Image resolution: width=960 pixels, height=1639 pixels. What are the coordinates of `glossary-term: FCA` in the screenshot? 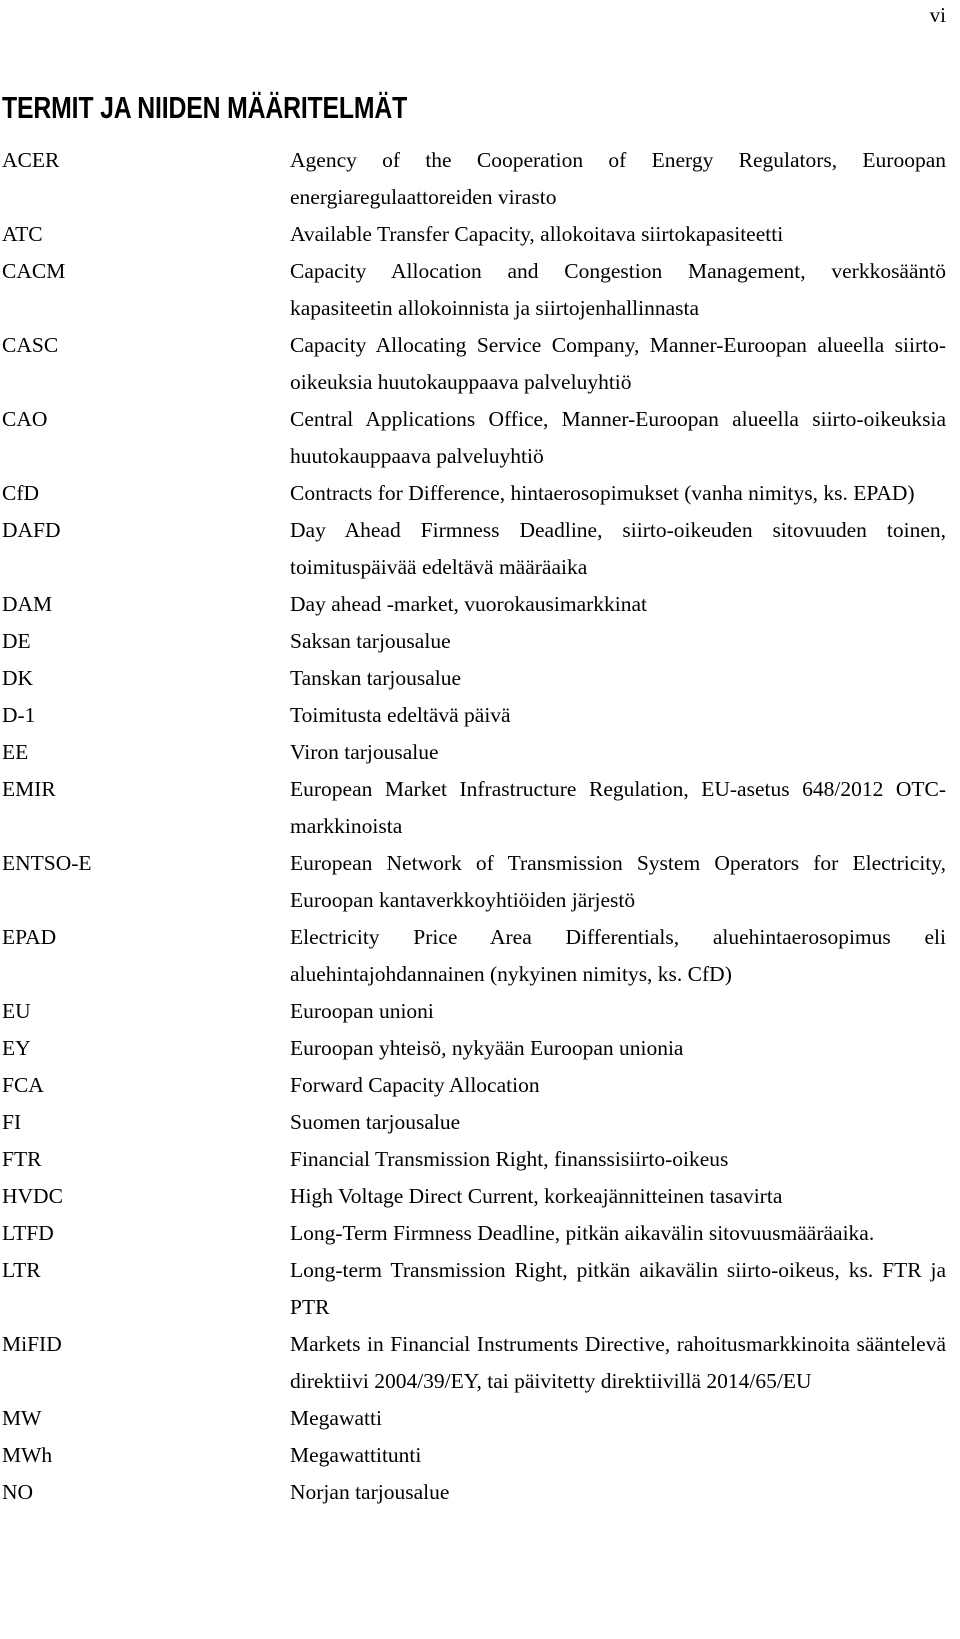 It's located at (23, 1085).